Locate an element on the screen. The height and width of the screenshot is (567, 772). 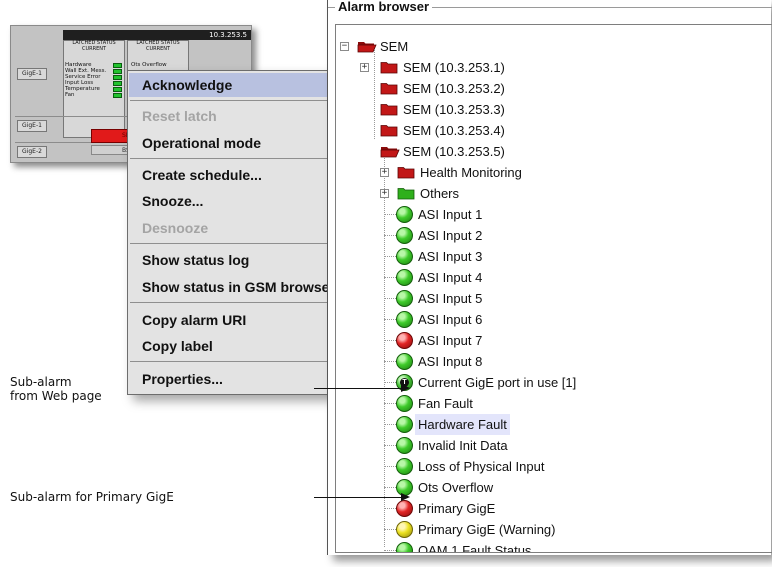
annotation-sub-alarm-primary-gige: Sub-alarm for Primary GigE is located at coordinates (92, 497).